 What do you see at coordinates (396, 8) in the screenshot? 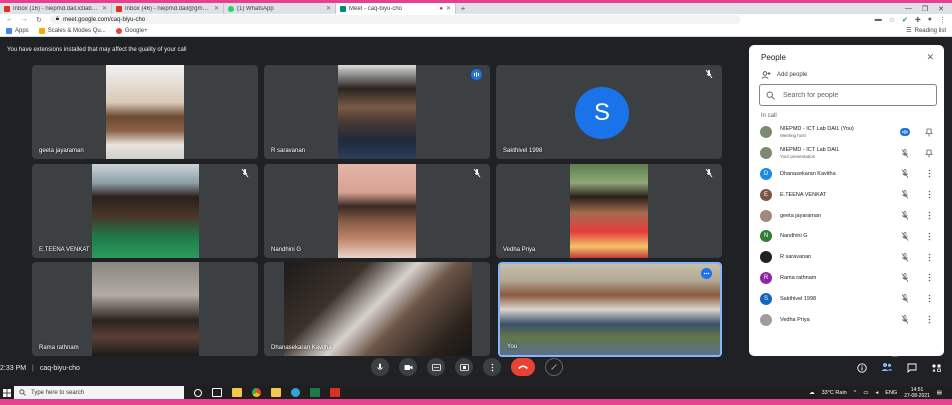
I see `tab-meet: Meet - caq-biyu-cho ● ✕` at bounding box center [396, 8].